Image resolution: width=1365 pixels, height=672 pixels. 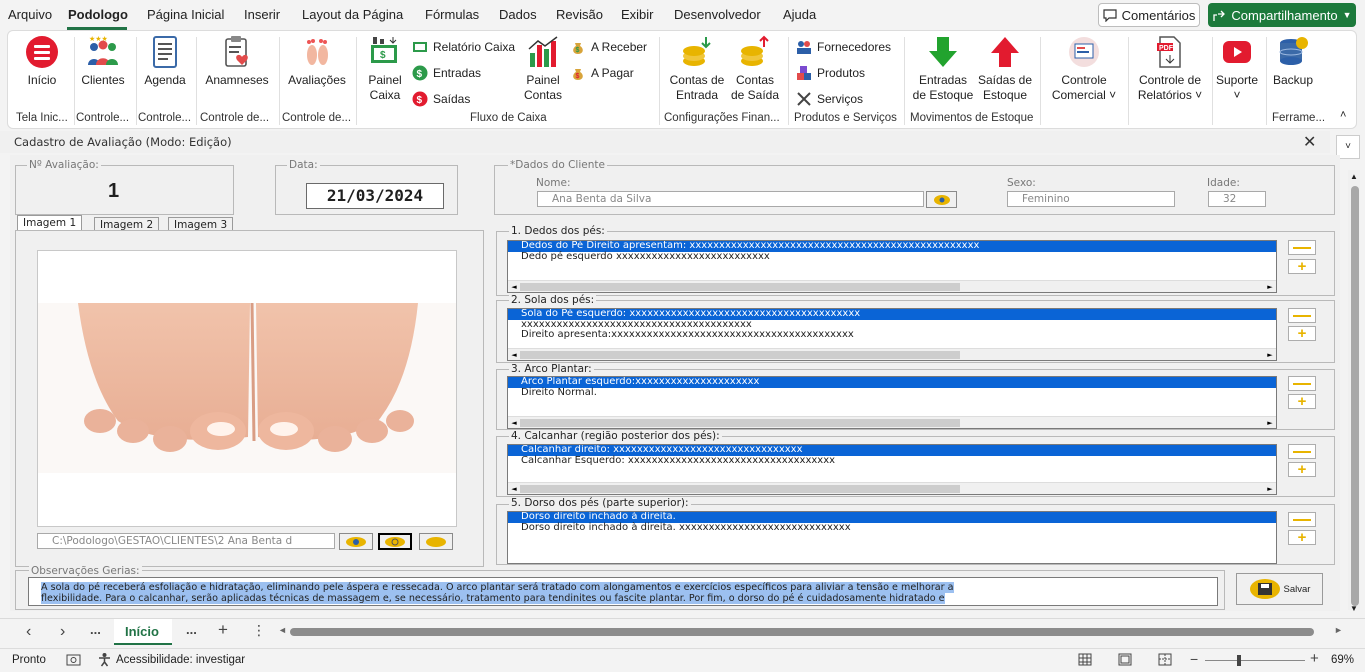 What do you see at coordinates (452, 14) in the screenshot?
I see `menu-formulas: Fórmulas` at bounding box center [452, 14].